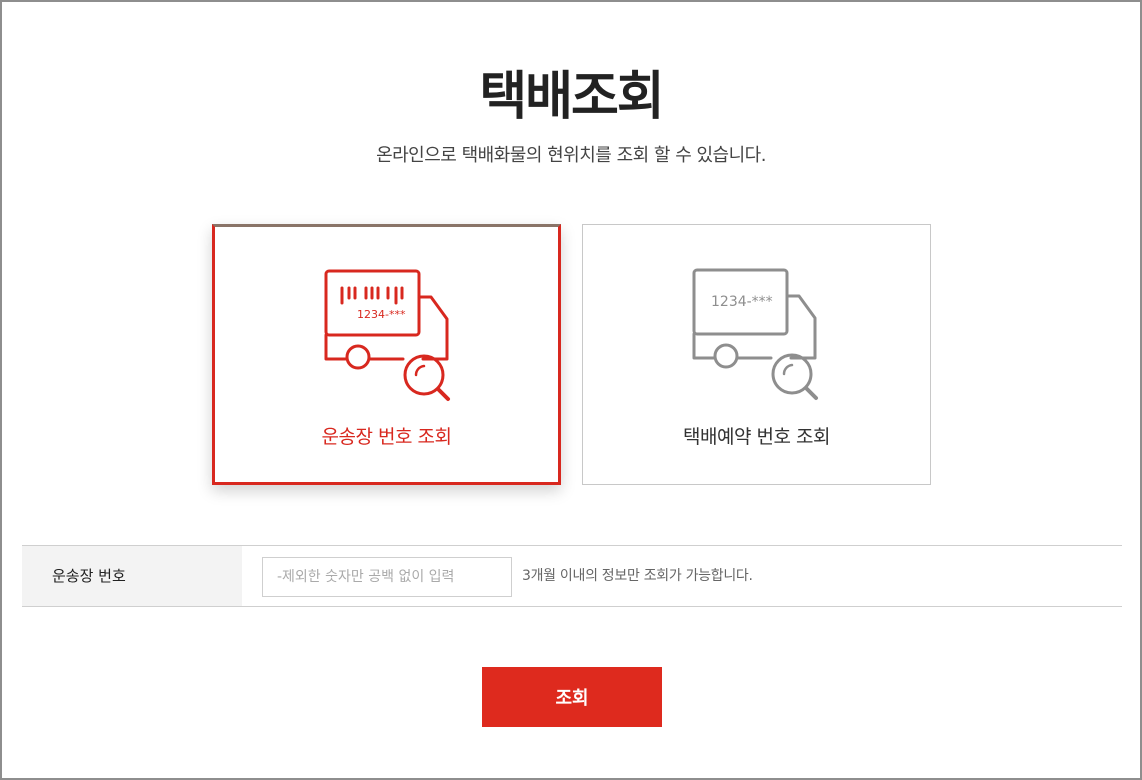  I want to click on tracking-number-input, so click(387, 577).